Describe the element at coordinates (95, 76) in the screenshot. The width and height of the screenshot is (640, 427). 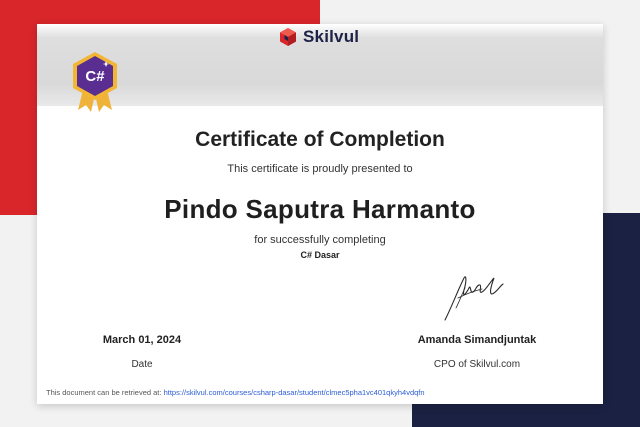
I see `badge-label: C#` at that location.